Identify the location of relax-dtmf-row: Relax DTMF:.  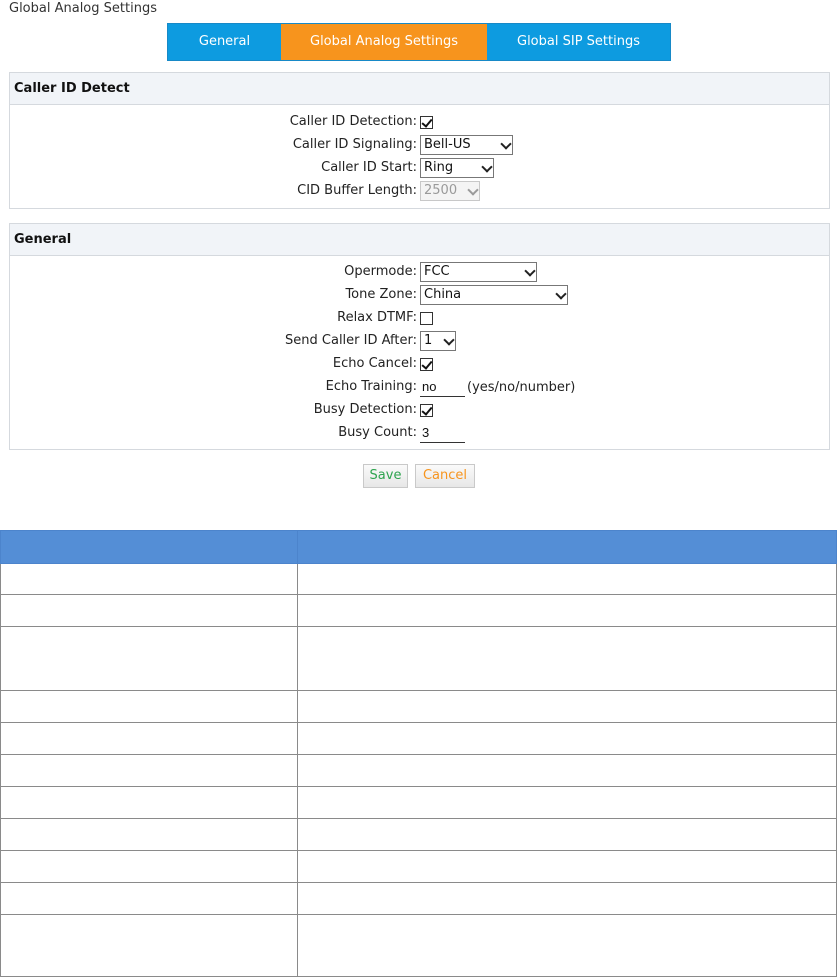
(419, 318).